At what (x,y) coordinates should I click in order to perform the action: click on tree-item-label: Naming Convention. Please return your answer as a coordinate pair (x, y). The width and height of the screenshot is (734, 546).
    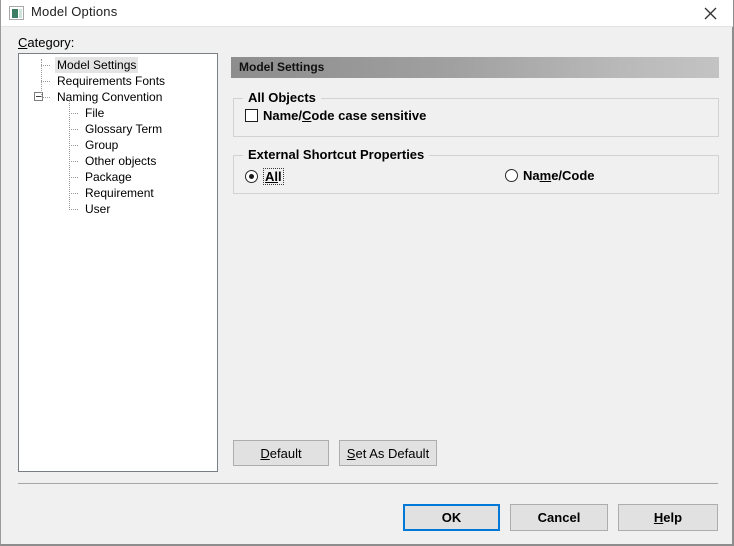
    Looking at the image, I should click on (110, 97).